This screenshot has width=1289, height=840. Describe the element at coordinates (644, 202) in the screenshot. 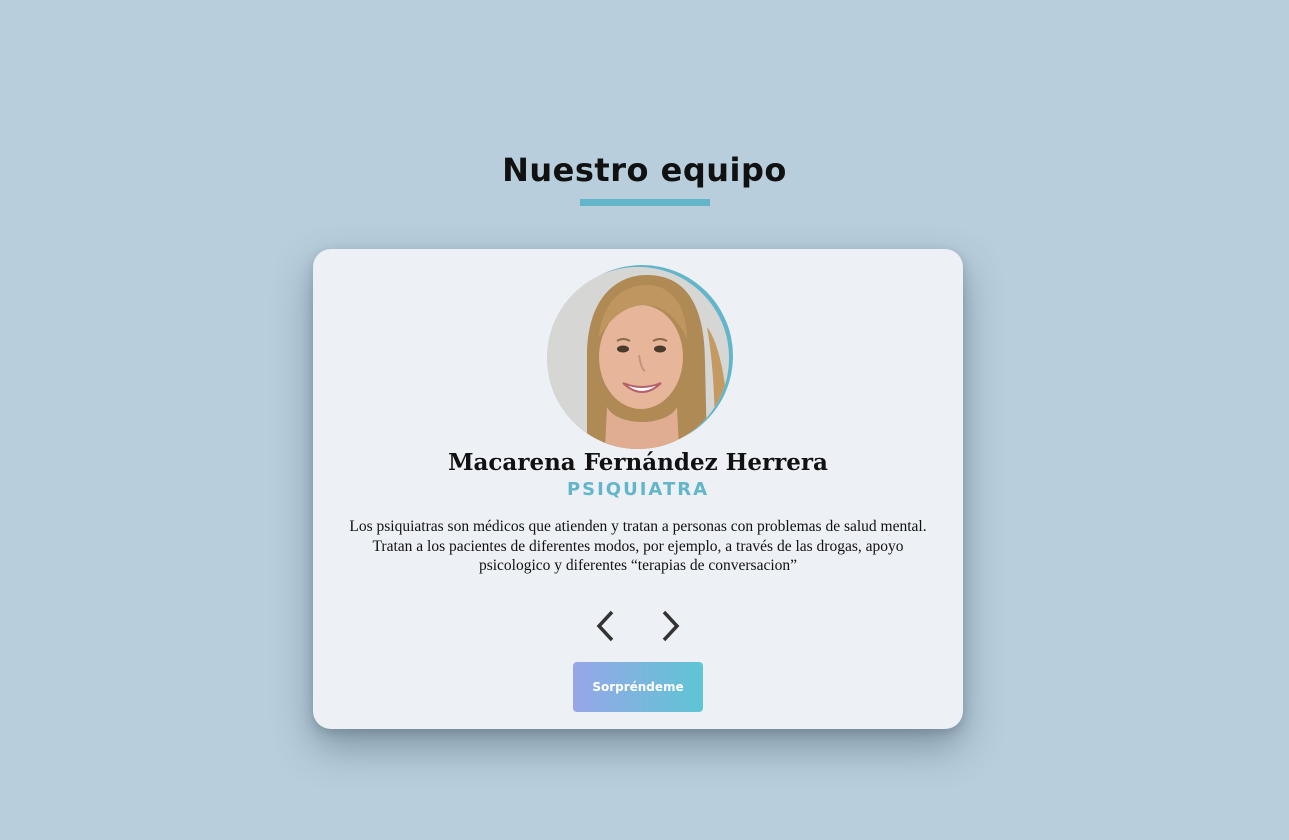

I see `title-underline` at that location.